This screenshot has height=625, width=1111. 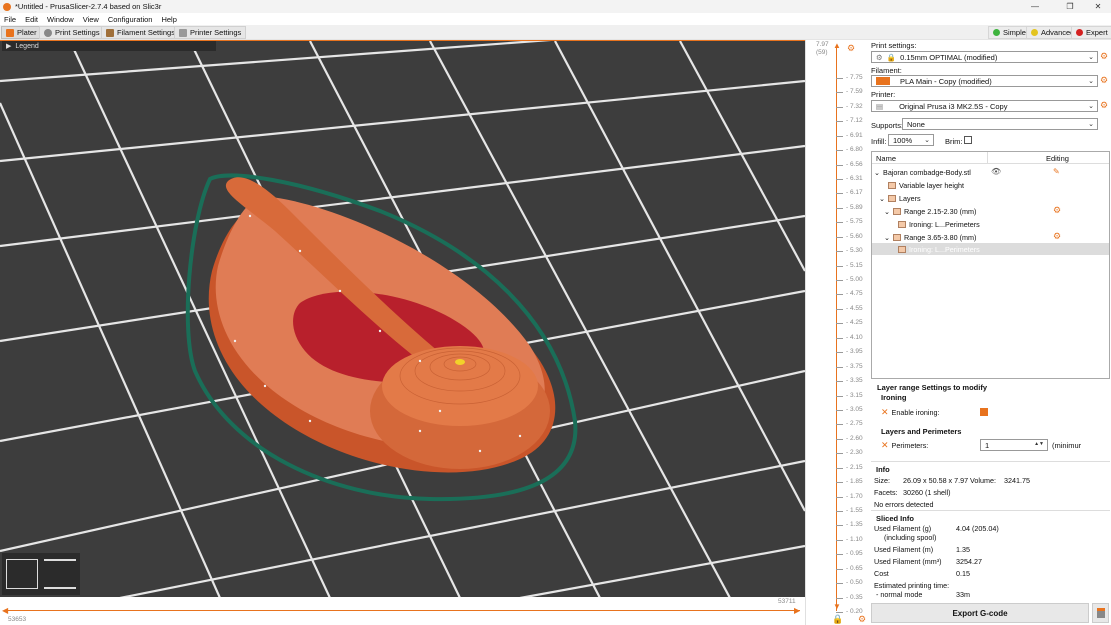 What do you see at coordinates (892, 185) in the screenshot?
I see `layer-height-icon` at bounding box center [892, 185].